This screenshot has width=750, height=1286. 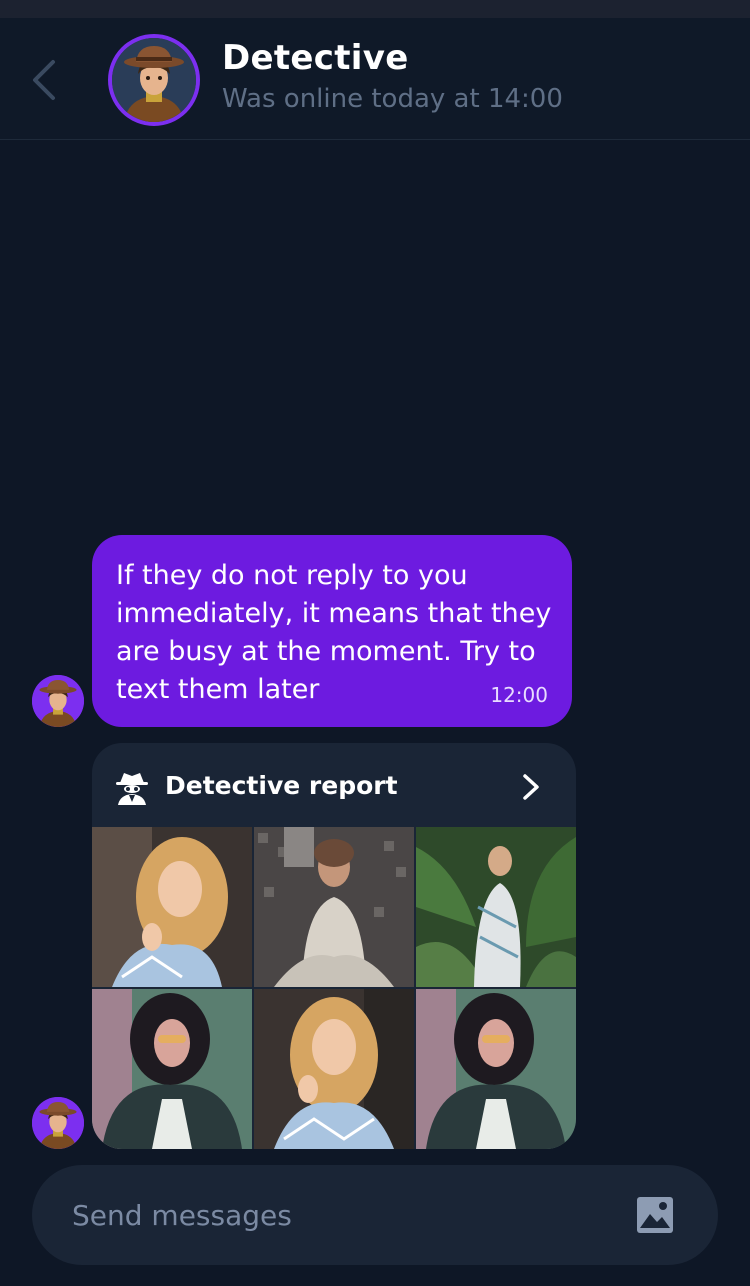 I want to click on message-time: 12:00, so click(x=519, y=695).